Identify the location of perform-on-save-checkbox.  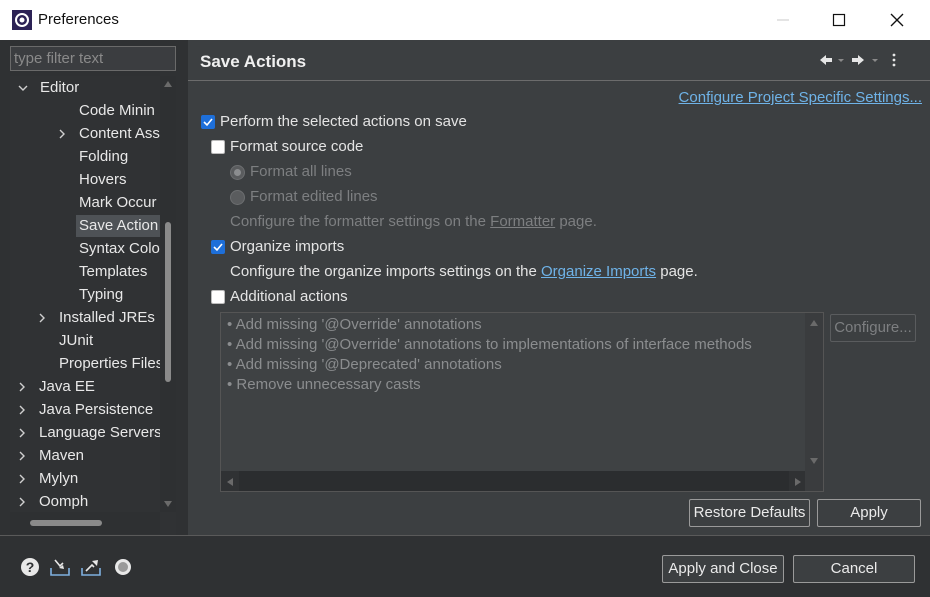
(208, 122).